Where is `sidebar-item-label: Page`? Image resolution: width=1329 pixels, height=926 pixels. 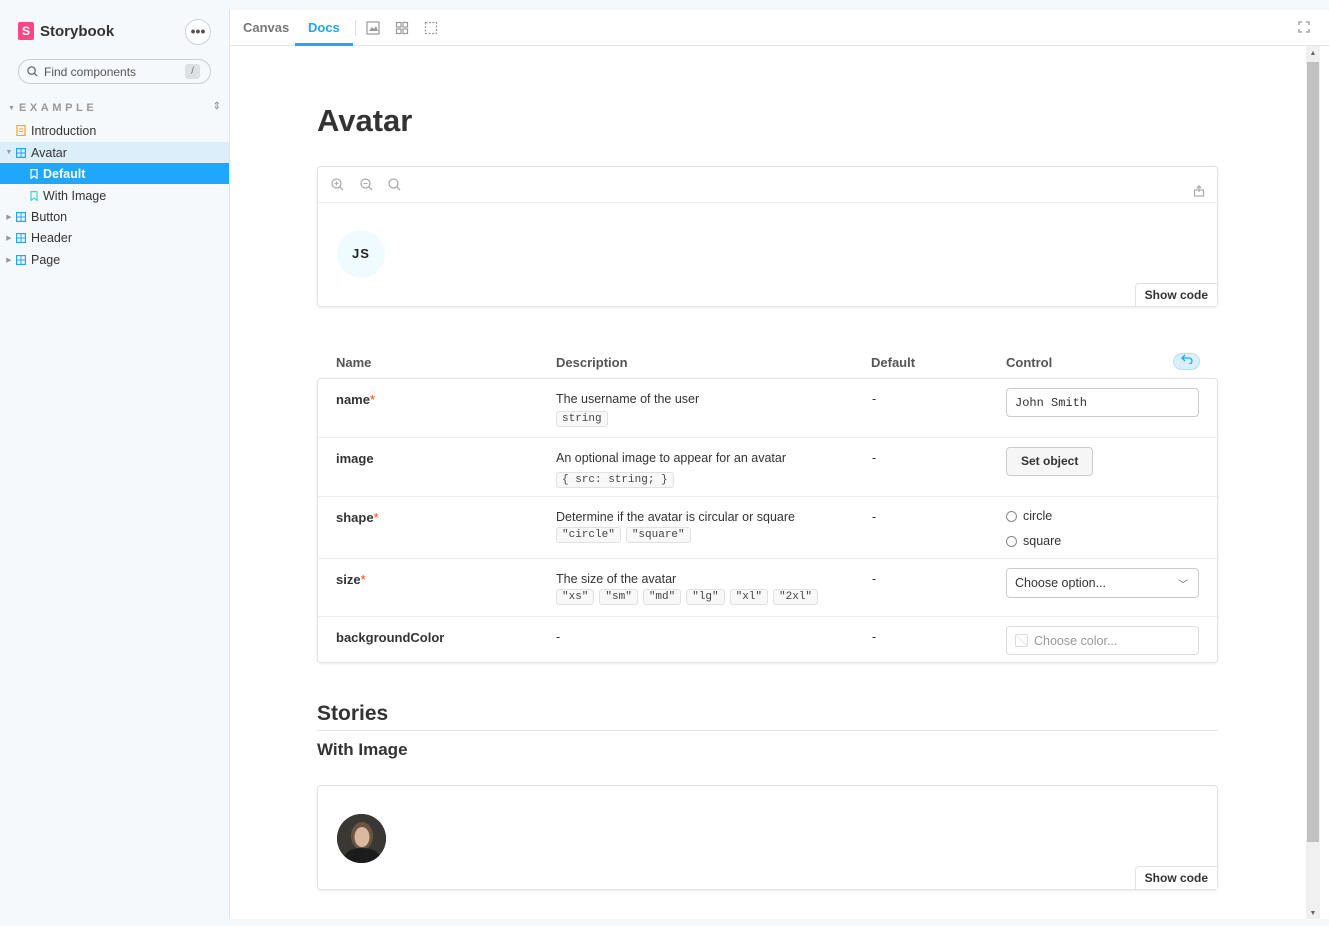 sidebar-item-label: Page is located at coordinates (46, 259).